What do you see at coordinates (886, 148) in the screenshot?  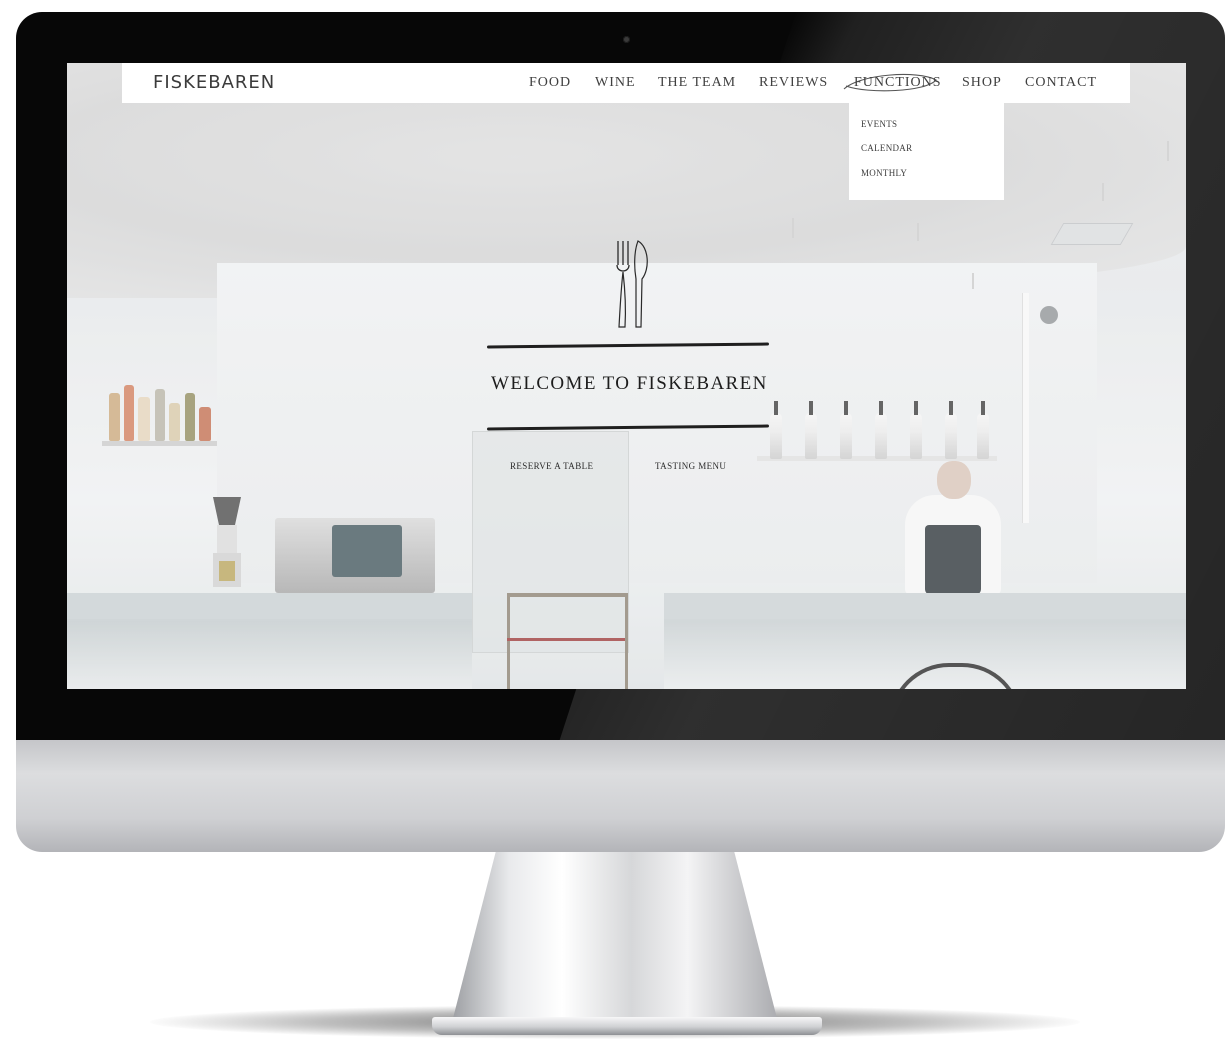 I see `dropdown-item-calendar: CALENDAR` at bounding box center [886, 148].